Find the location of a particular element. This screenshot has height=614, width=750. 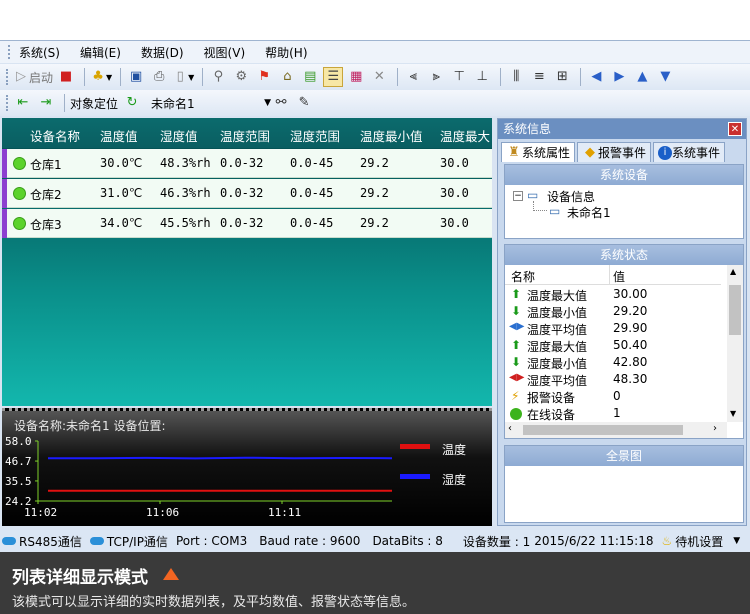

menu-view: 视图(V) is located at coordinates (225, 52).